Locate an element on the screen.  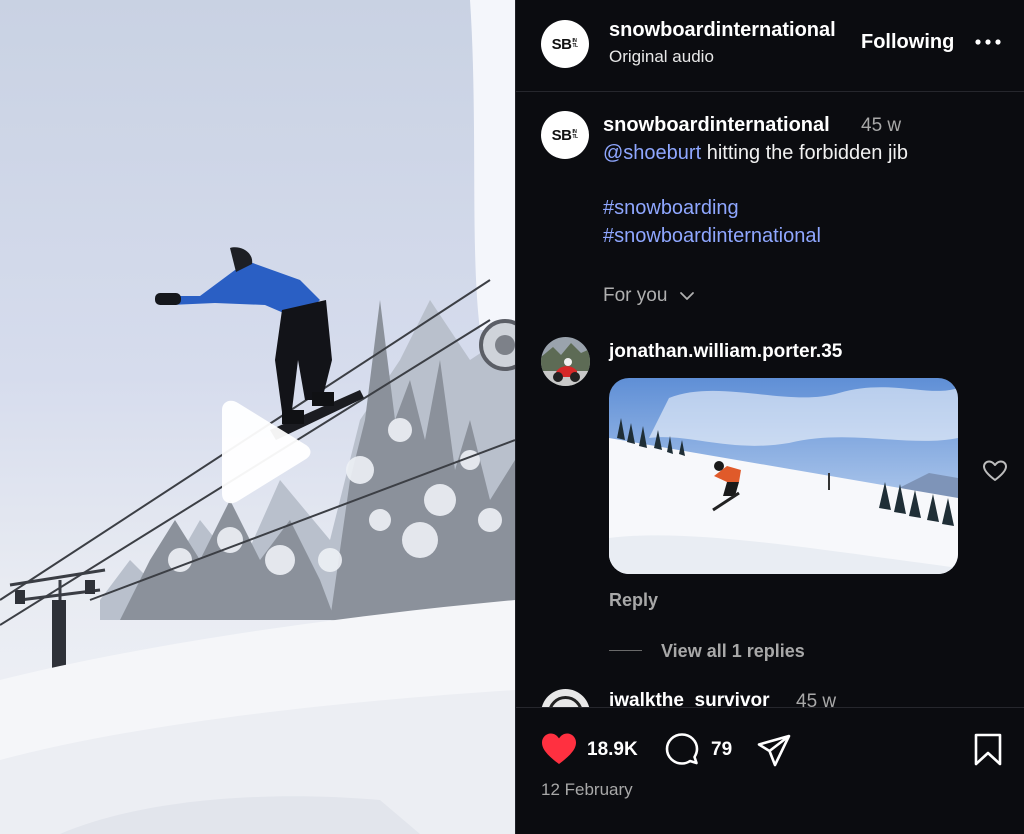
caption-username: snowboardinternational is located at coordinates (716, 125).